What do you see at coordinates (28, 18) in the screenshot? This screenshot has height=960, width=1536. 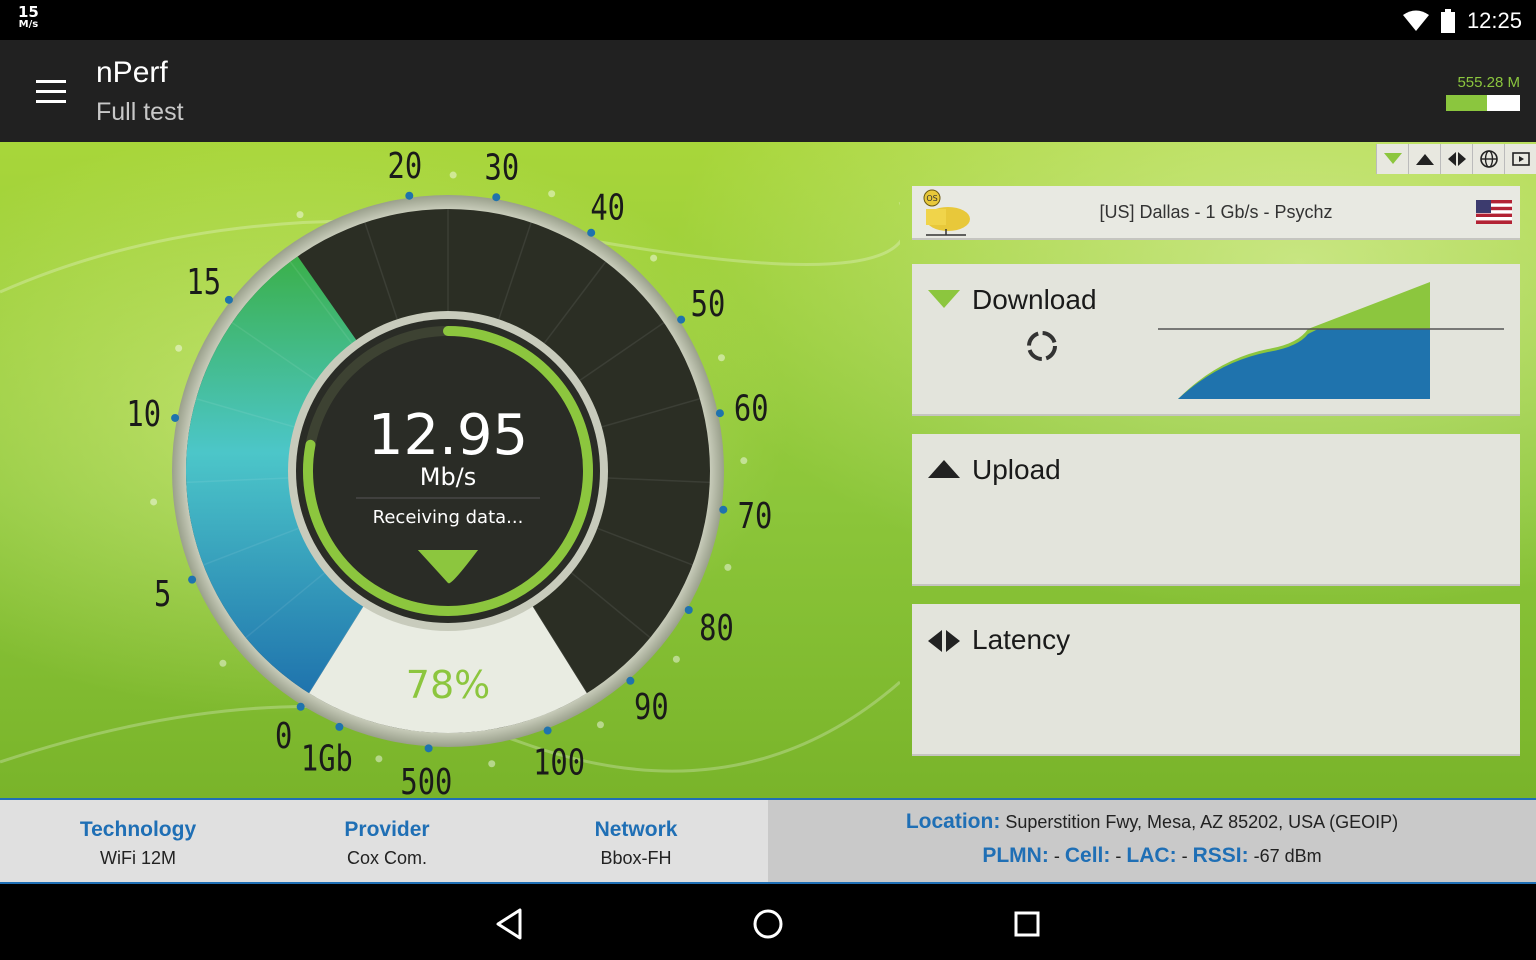 I see `network-speed-indicator: 15 M/s` at bounding box center [28, 18].